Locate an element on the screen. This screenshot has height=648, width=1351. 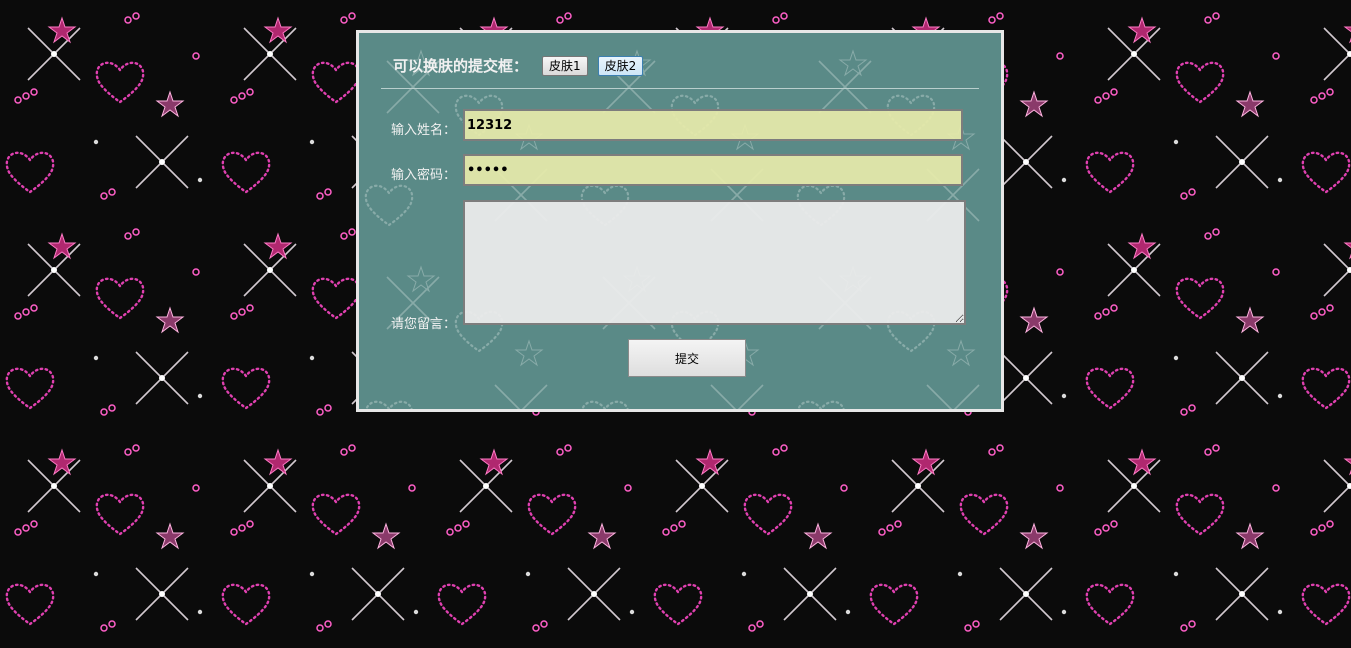
form-header: 可以换肤的提交框： 皮肤1 皮肤2 is located at coordinates (523, 65).